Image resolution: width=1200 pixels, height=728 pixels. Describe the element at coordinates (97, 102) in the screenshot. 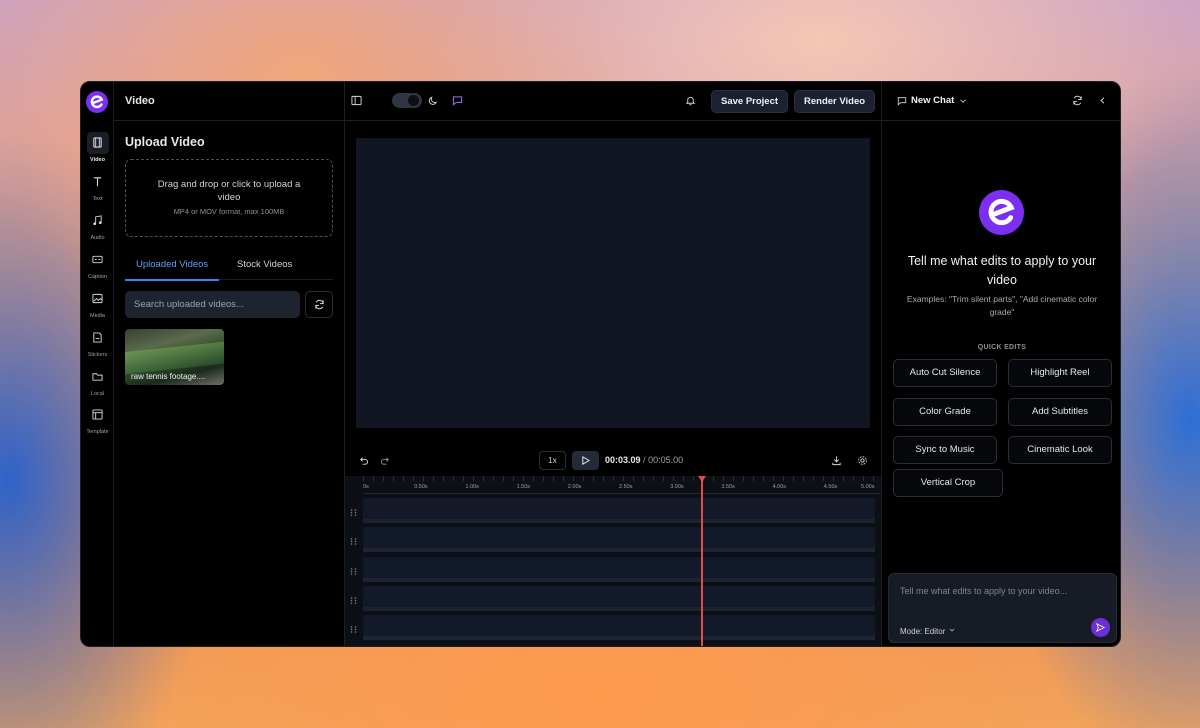

I see `app-logo` at that location.